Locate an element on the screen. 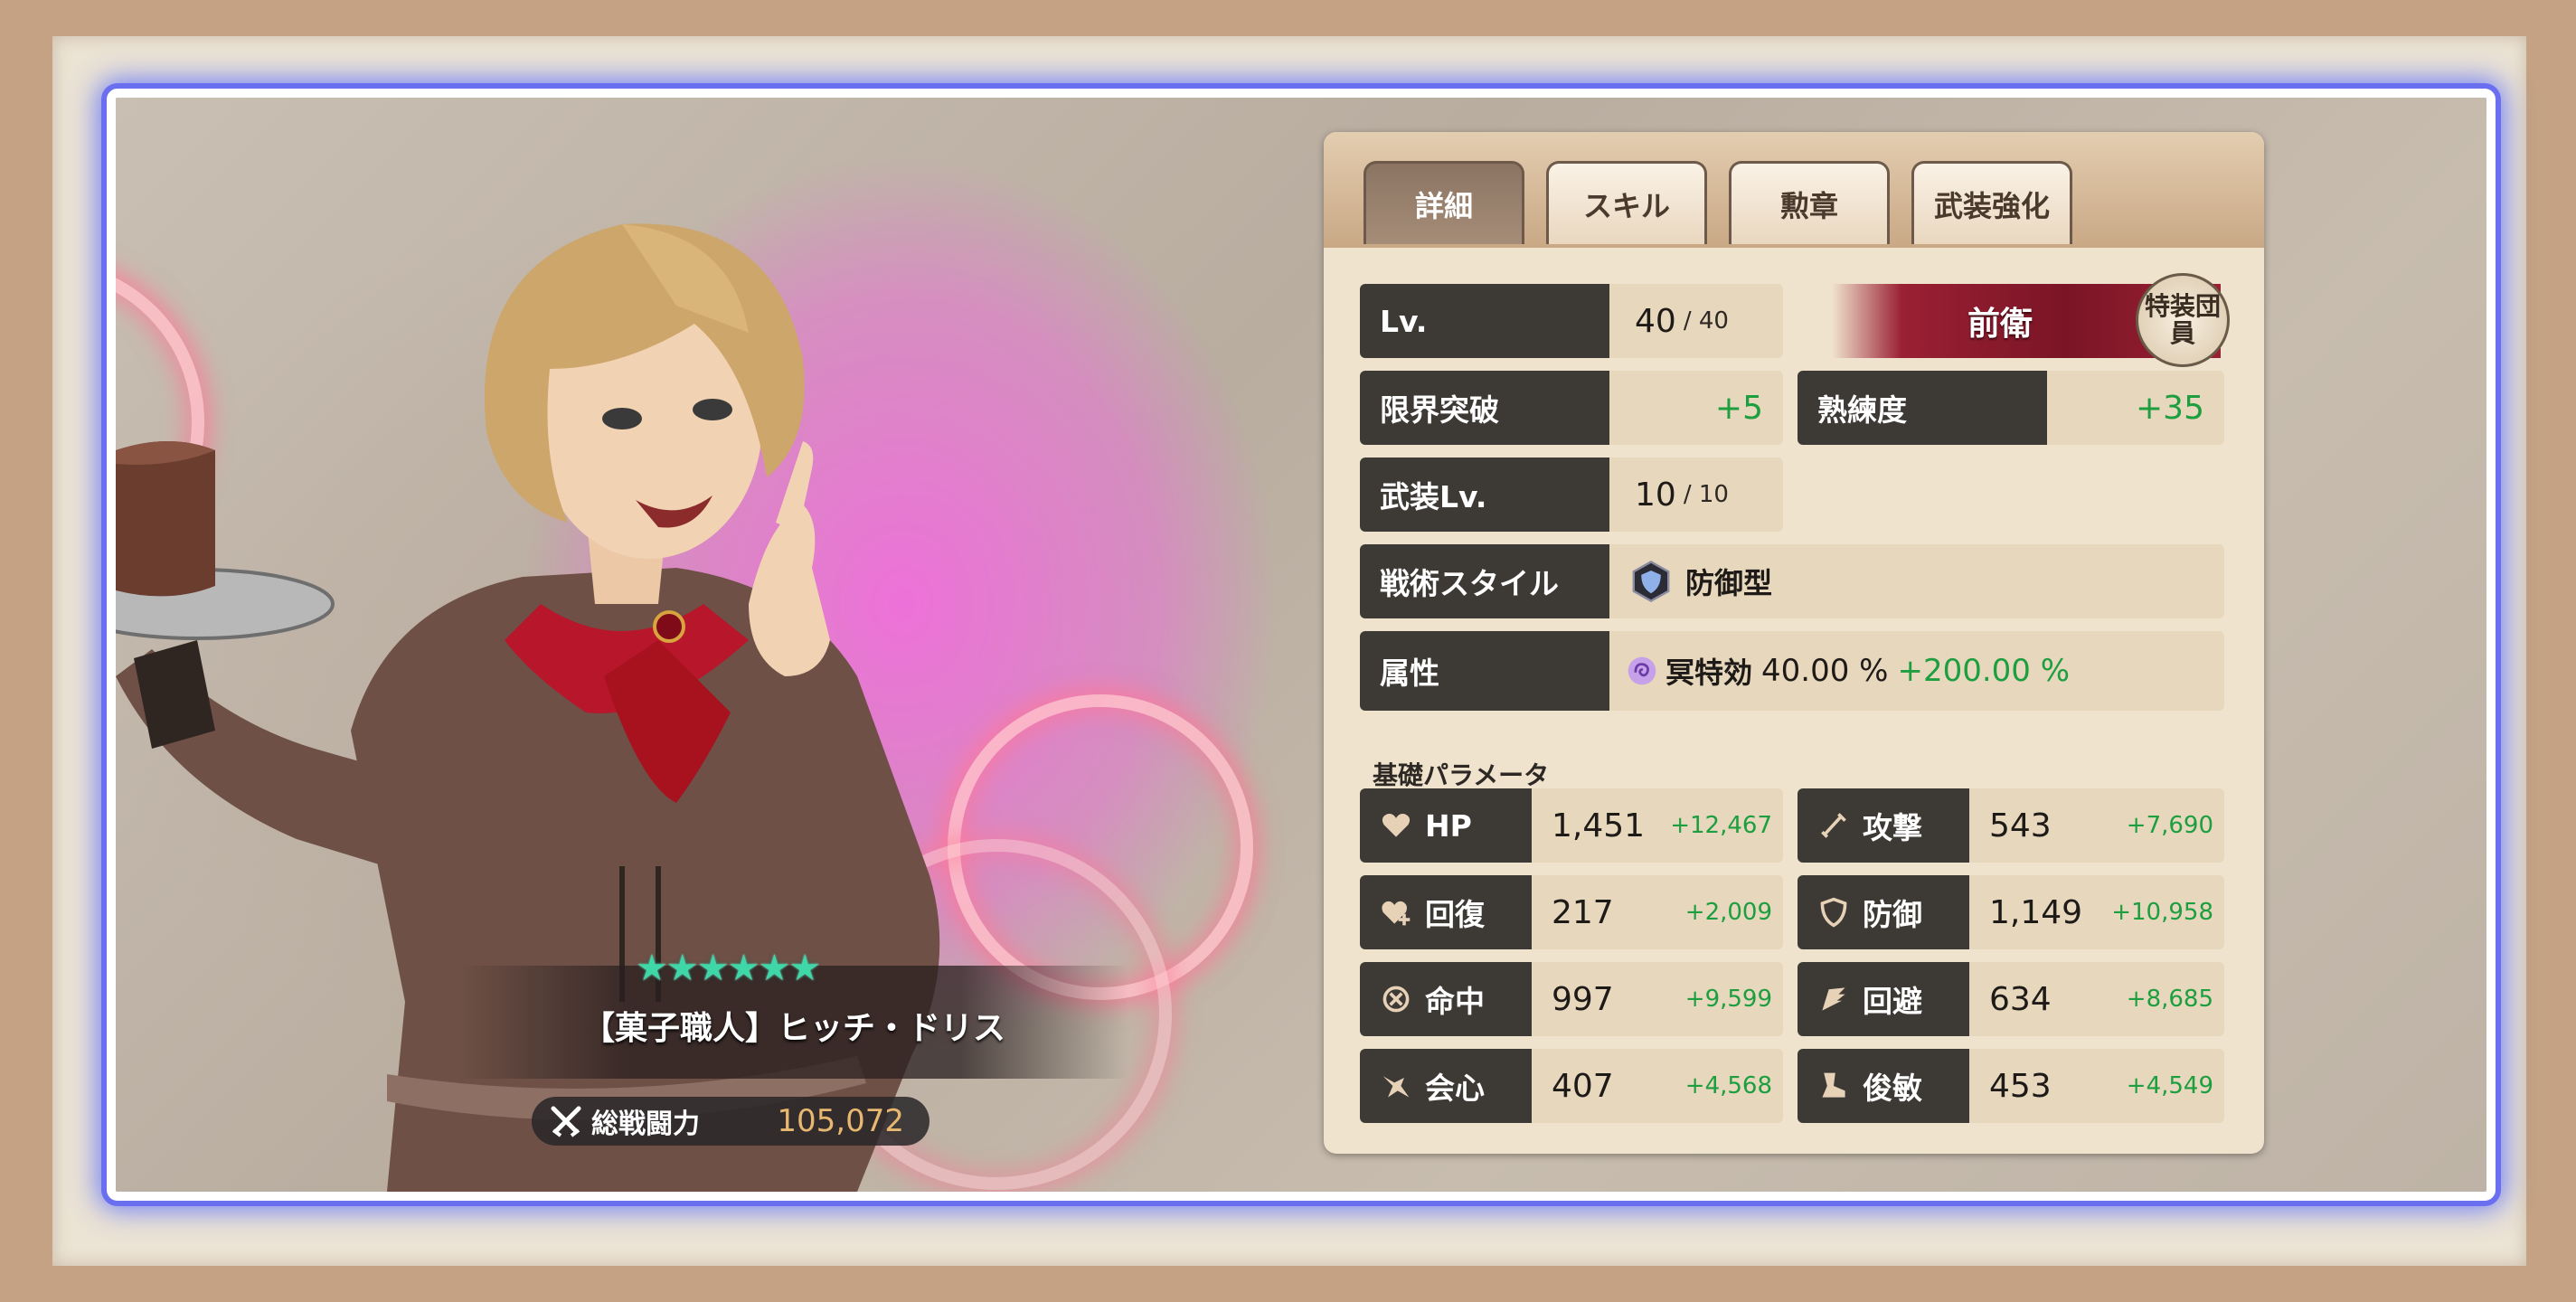 The height and width of the screenshot is (1302, 2576). attribute-value: 40.00 % is located at coordinates (1825, 671).